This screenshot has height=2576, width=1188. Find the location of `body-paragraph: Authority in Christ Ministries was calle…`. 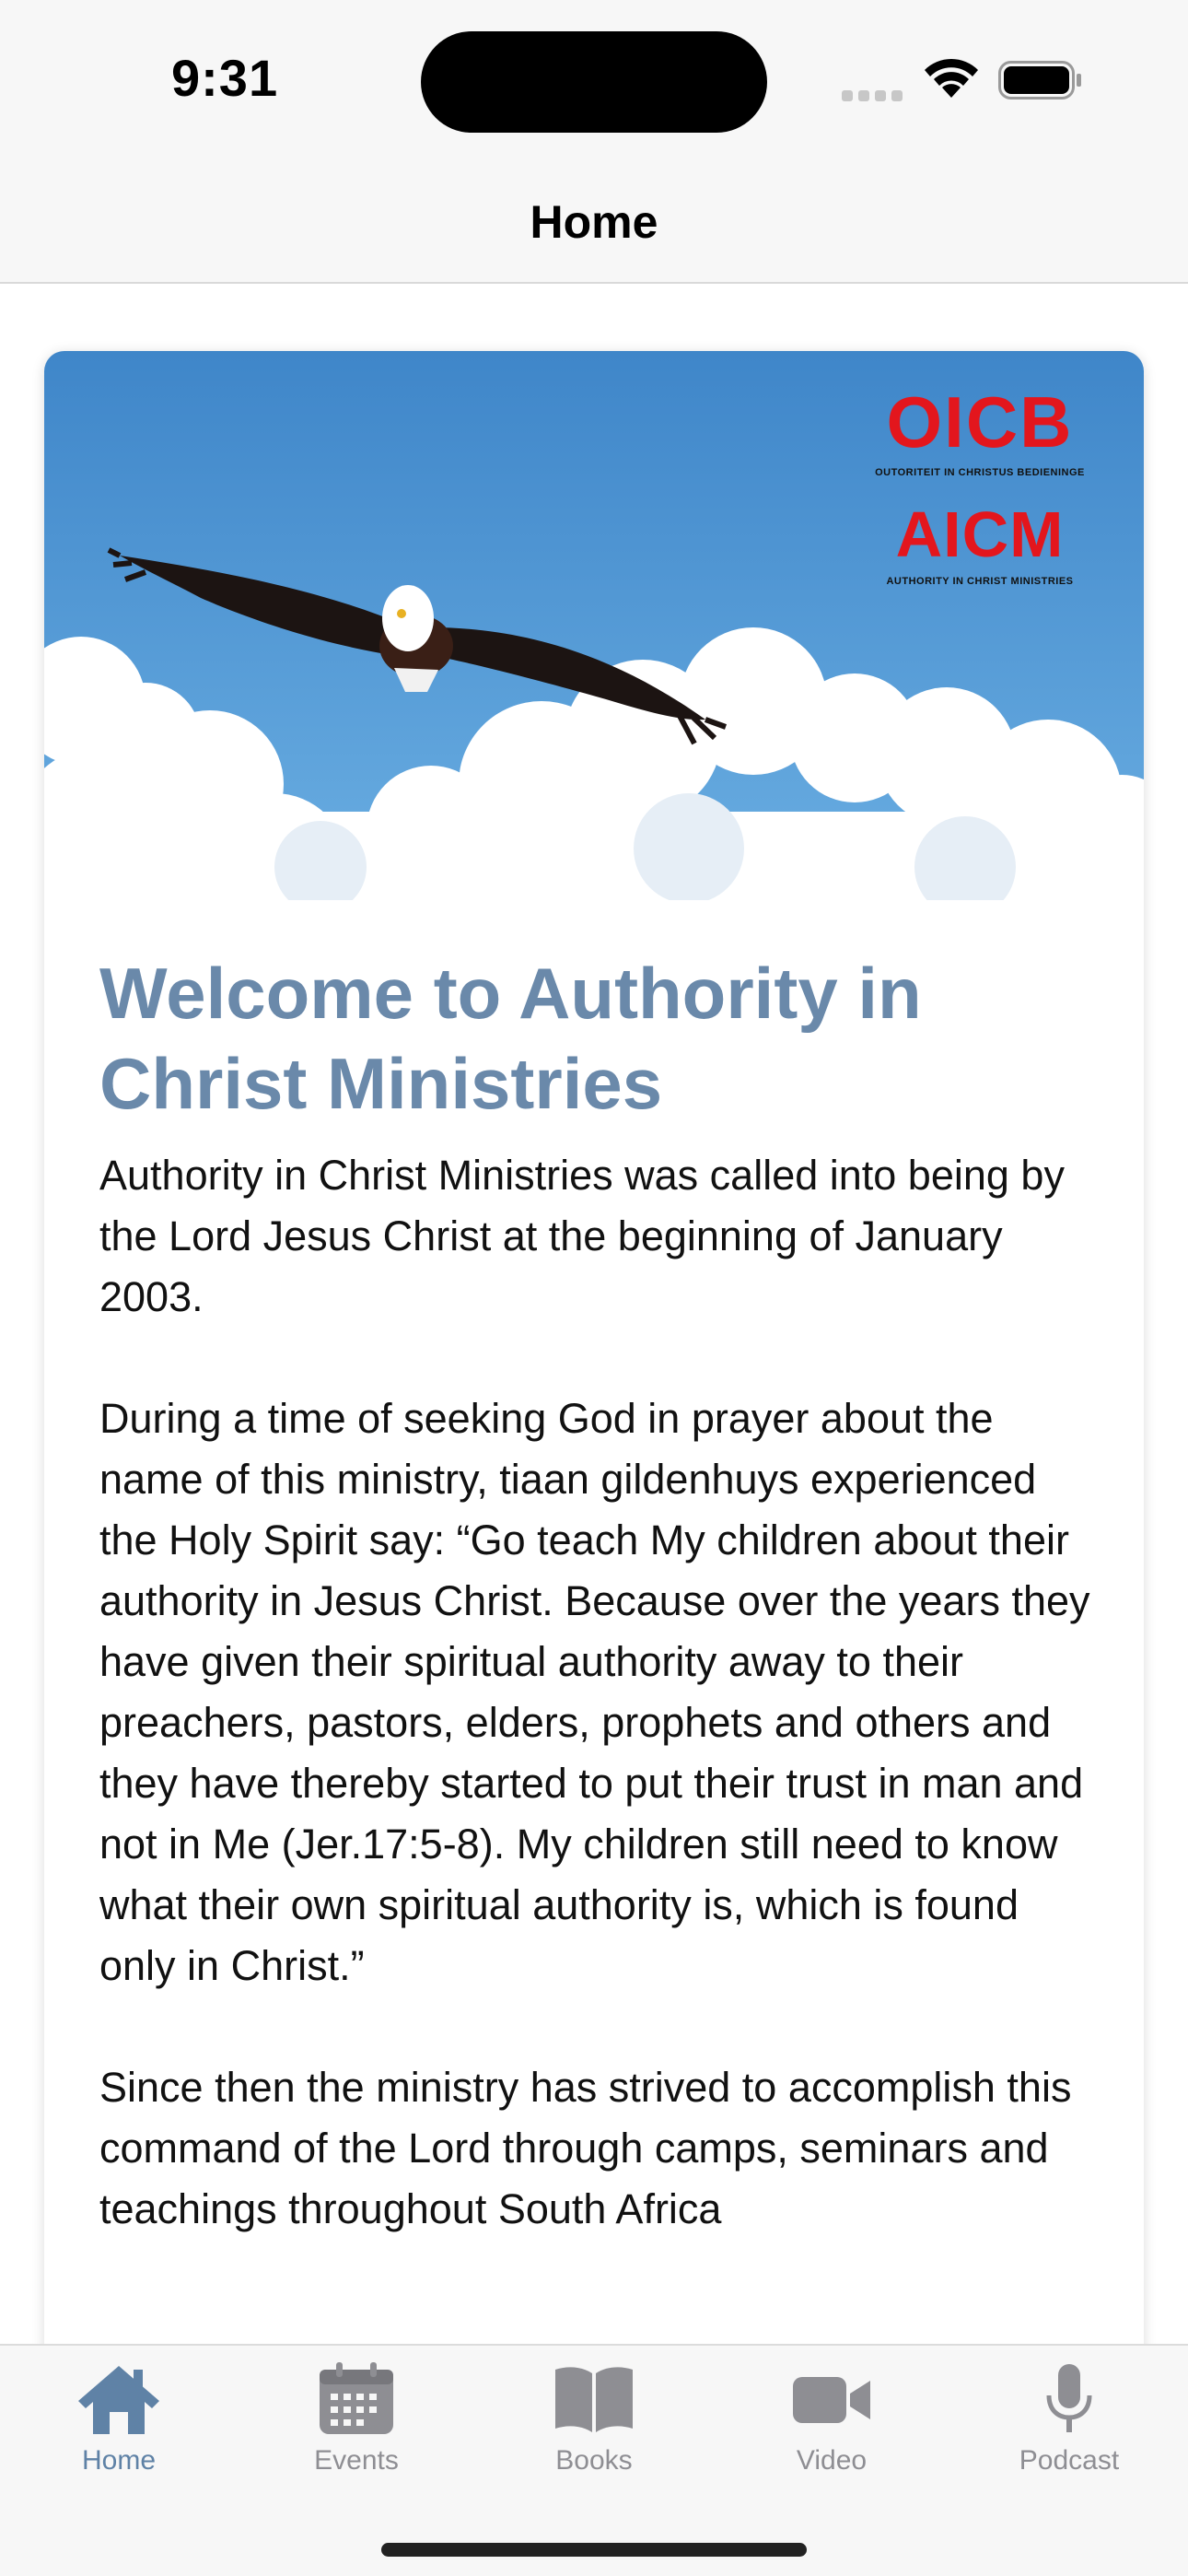

body-paragraph: Authority in Christ Ministries was calle… is located at coordinates (582, 1236).